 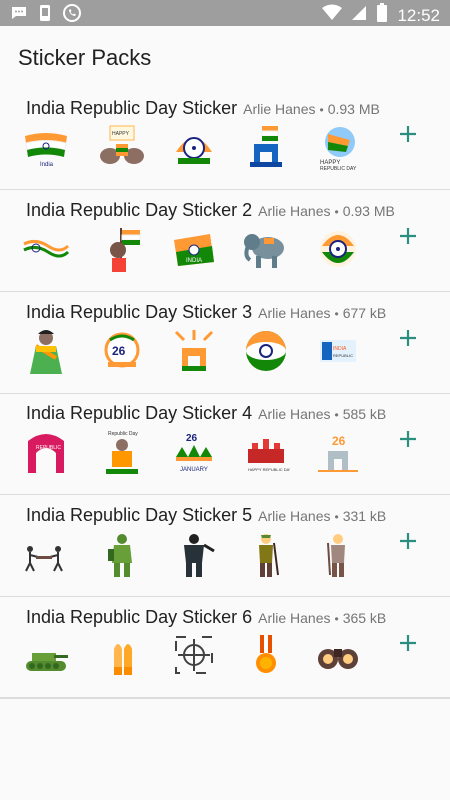 I want to click on sticker-india-gate-flag, so click(x=266, y=147).